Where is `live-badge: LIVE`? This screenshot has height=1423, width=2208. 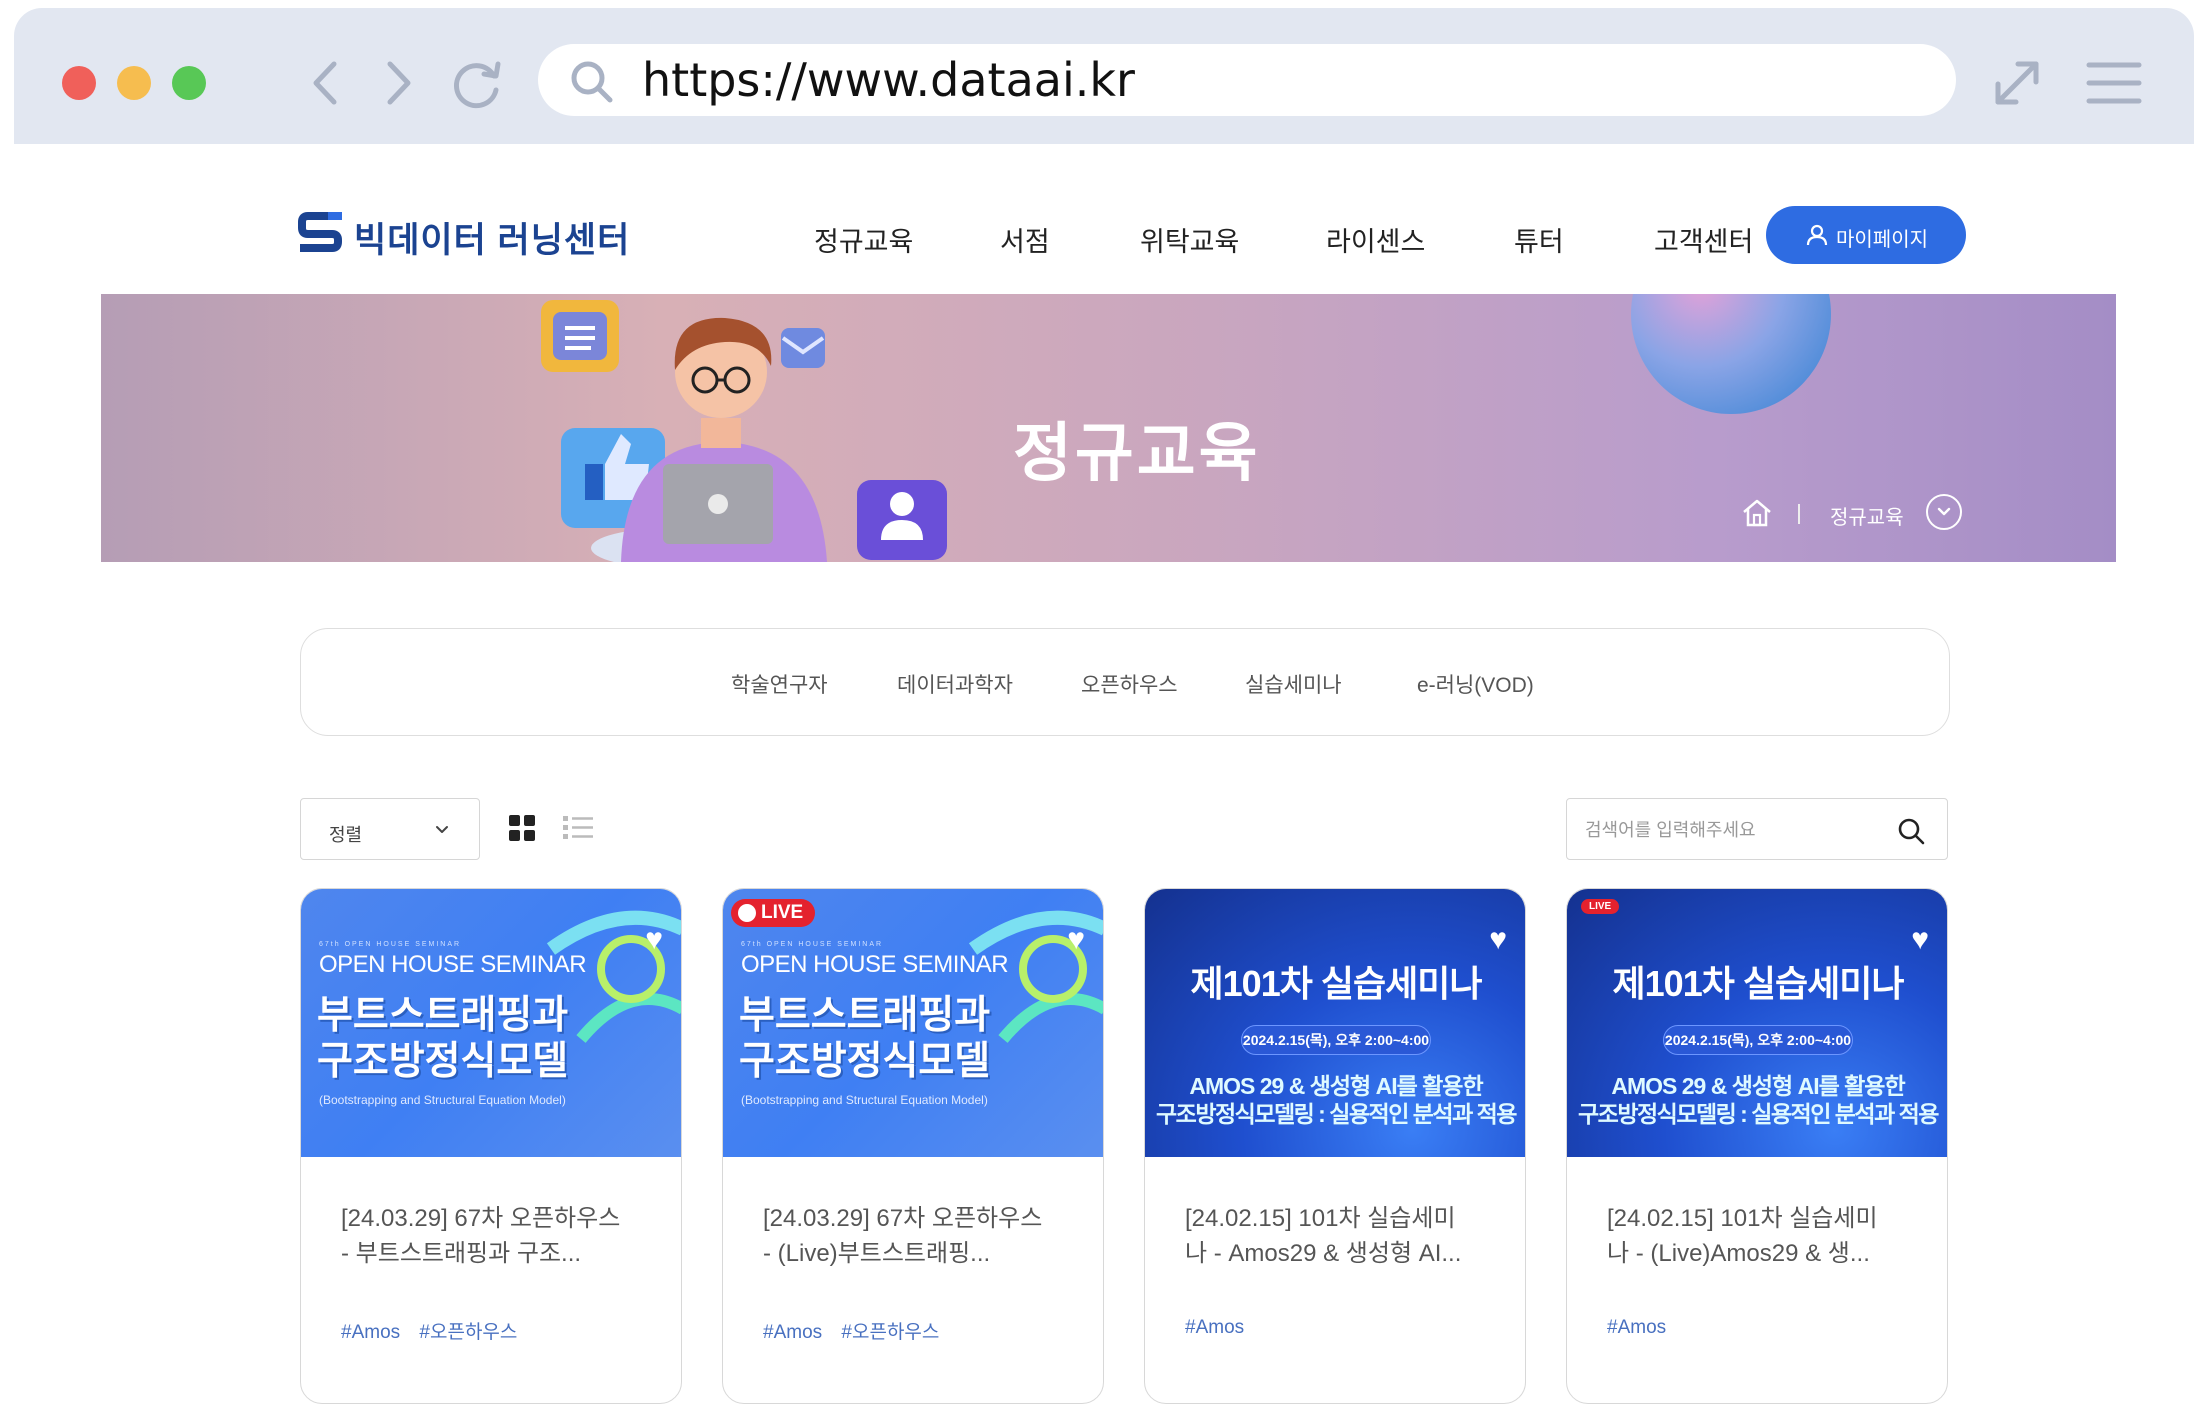 live-badge: LIVE is located at coordinates (1600, 906).